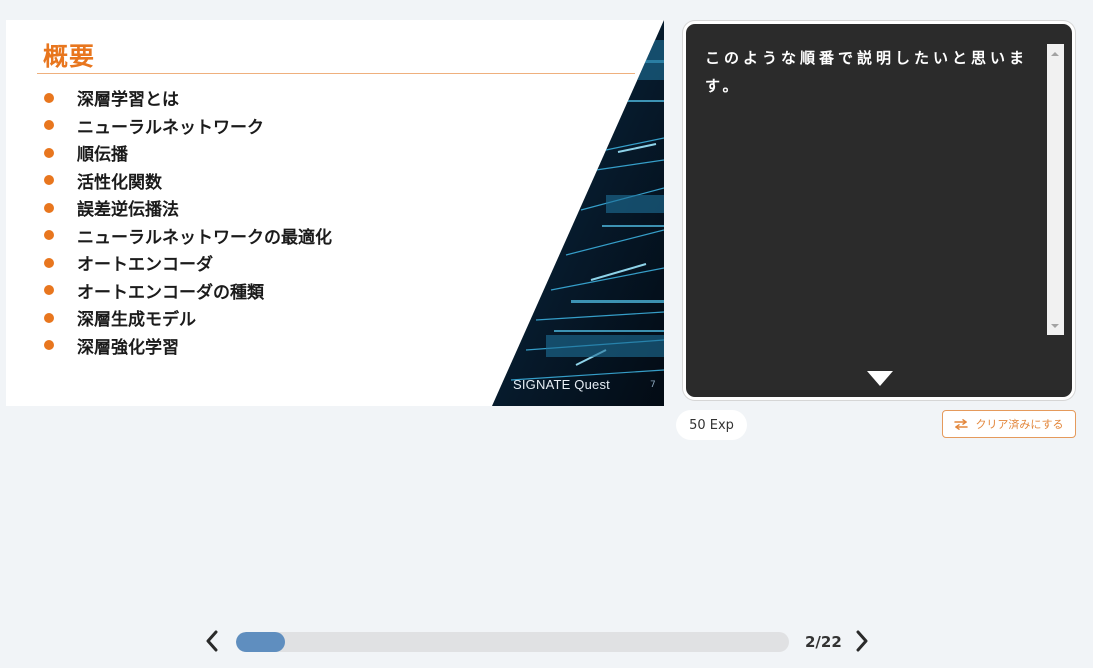  I want to click on exp-badge: 50 Exp, so click(711, 425).